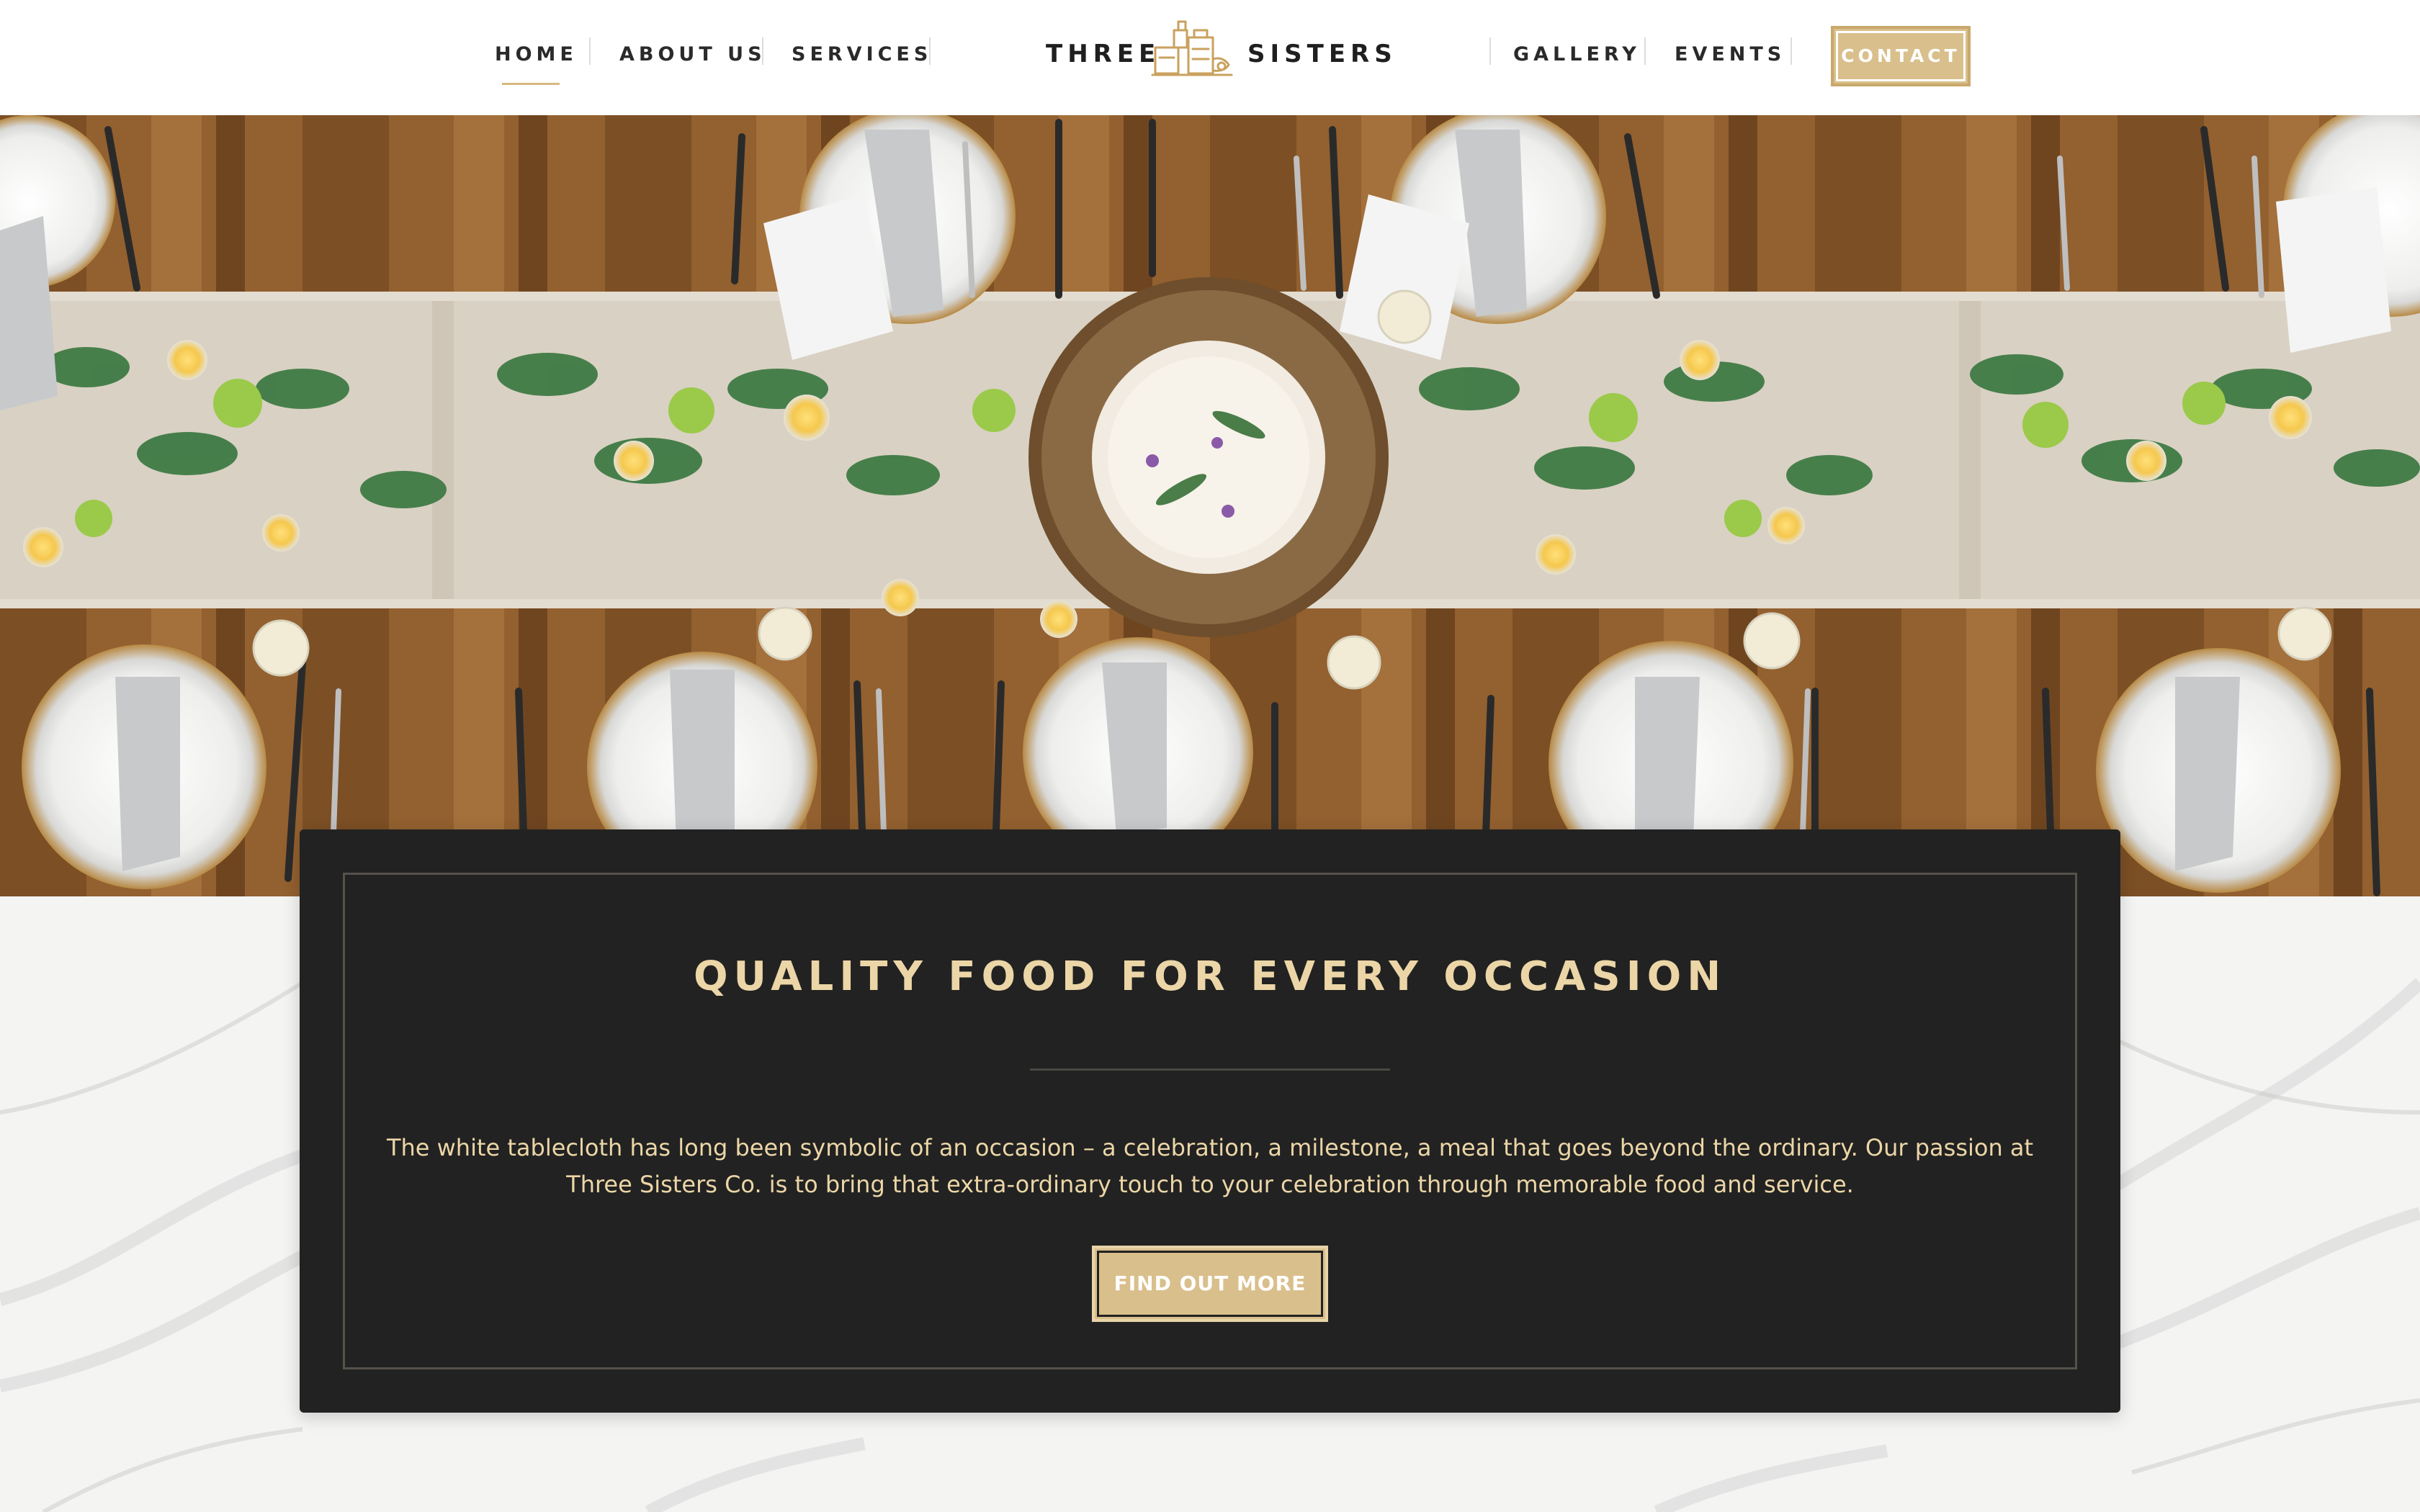  Describe the element at coordinates (862, 54) in the screenshot. I see `nav-services: SERVICES` at that location.